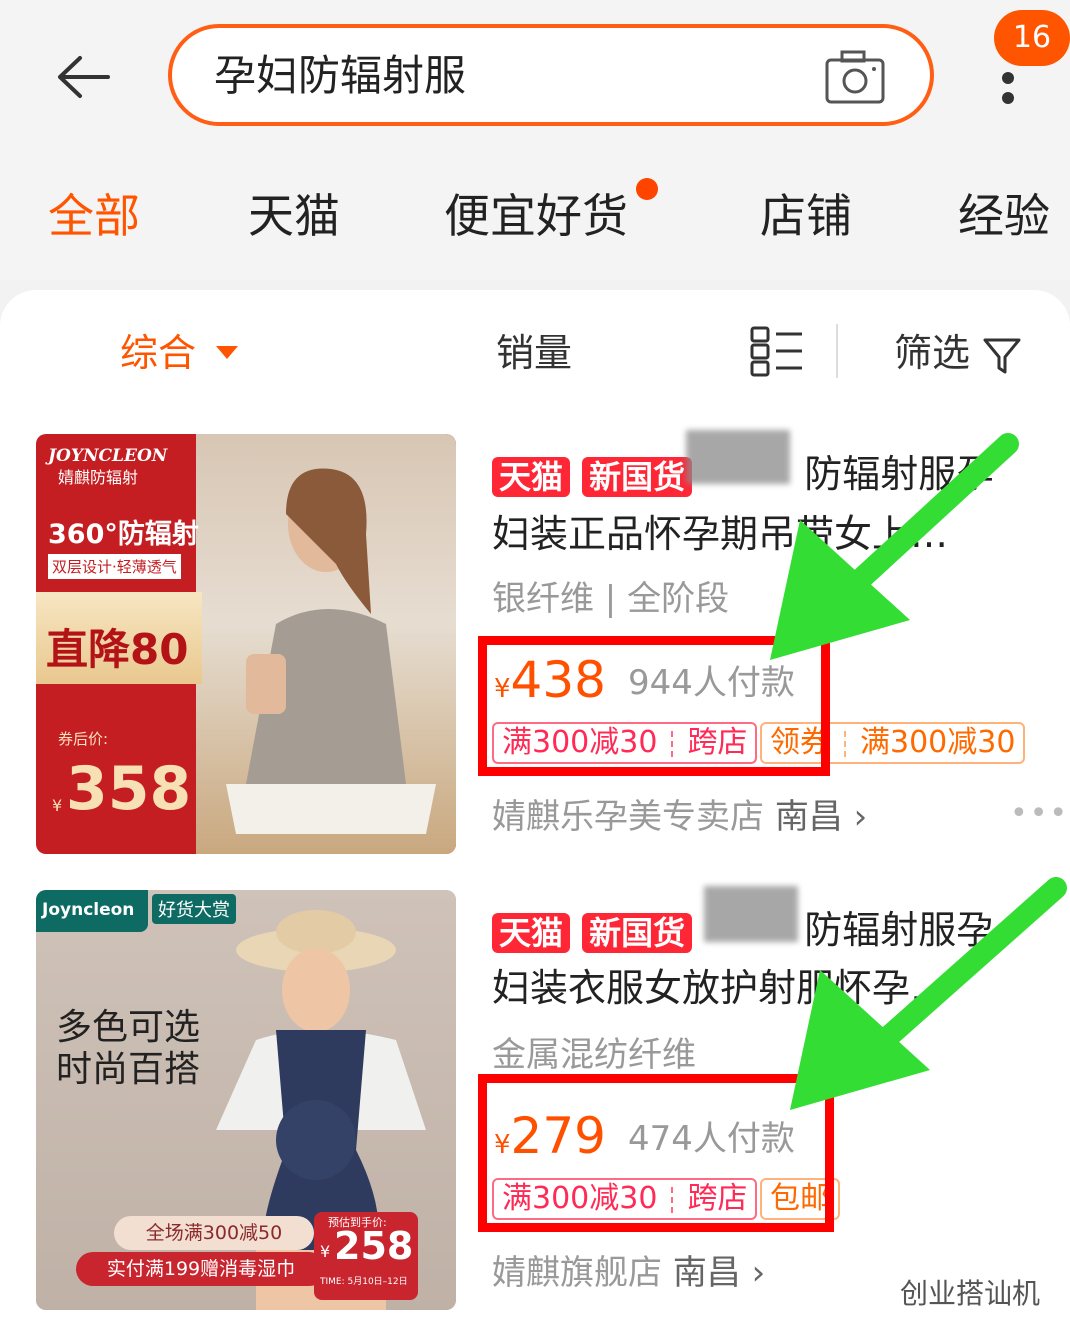  What do you see at coordinates (970, 1293) in the screenshot?
I see `watermark: 创业搭讪机` at bounding box center [970, 1293].